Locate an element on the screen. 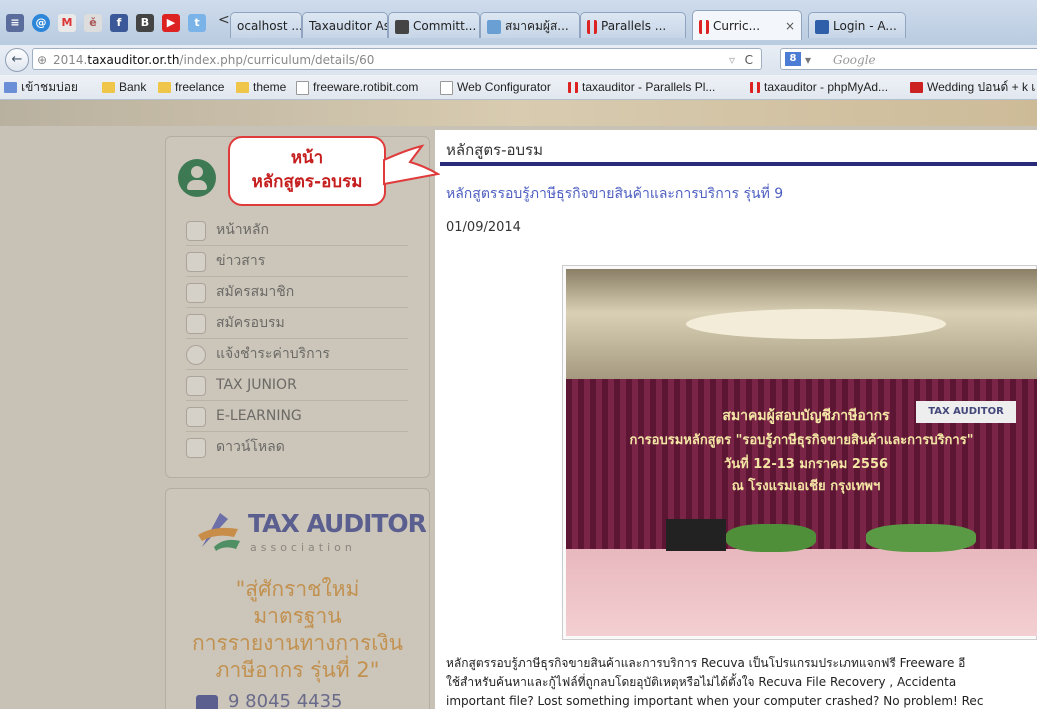 Image resolution: width=1037 pixels, height=709 pixels. sidebar-item-home: หน้าหลัก is located at coordinates (297, 230).